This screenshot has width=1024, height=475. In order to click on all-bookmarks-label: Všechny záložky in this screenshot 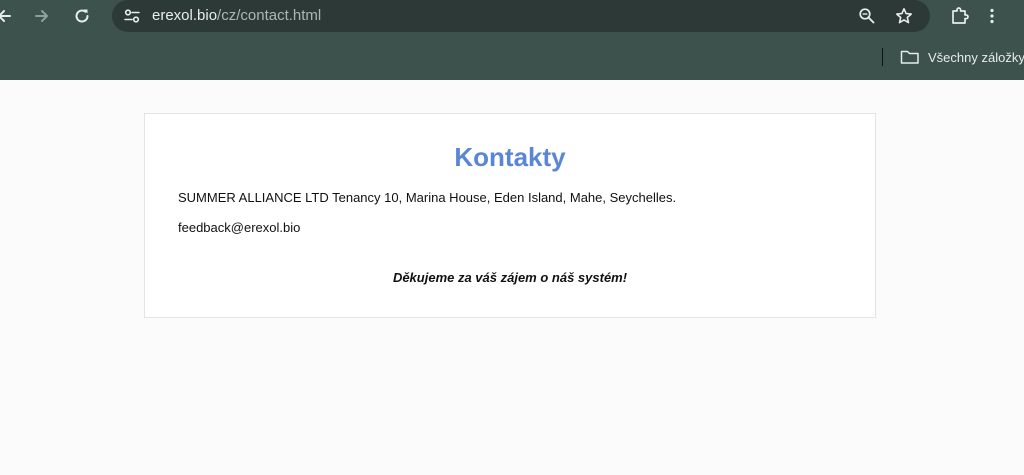, I will do `click(976, 57)`.